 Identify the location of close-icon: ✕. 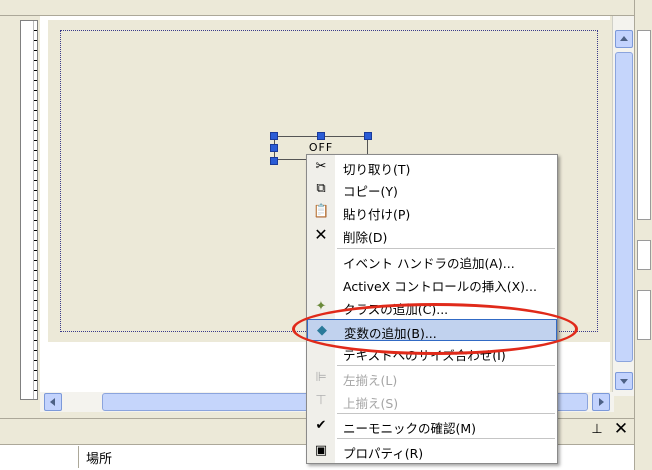
(621, 429).